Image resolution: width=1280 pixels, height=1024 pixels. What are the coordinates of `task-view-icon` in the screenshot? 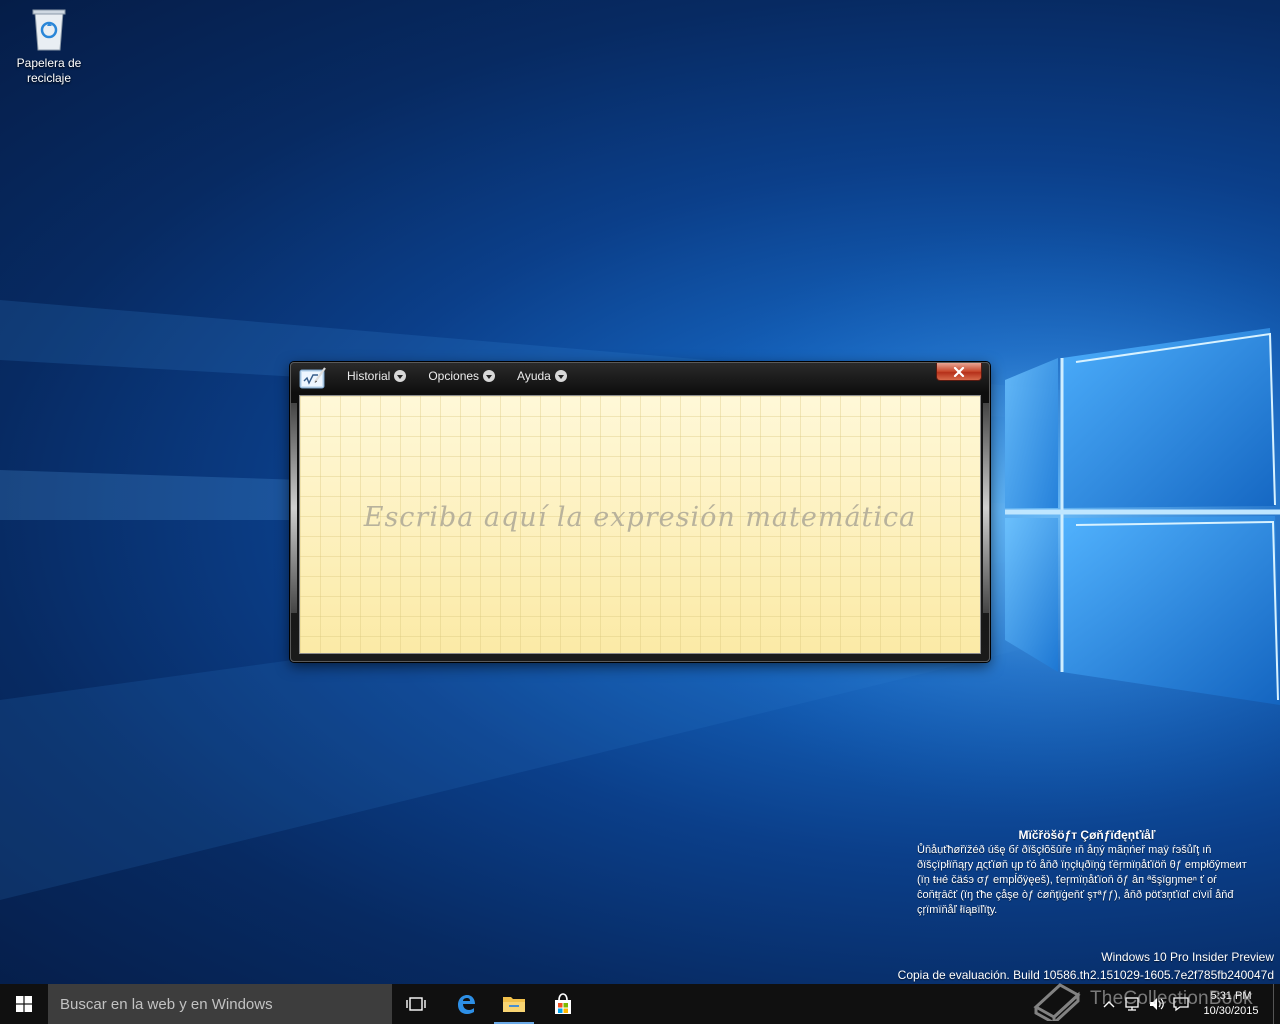 It's located at (416, 1004).